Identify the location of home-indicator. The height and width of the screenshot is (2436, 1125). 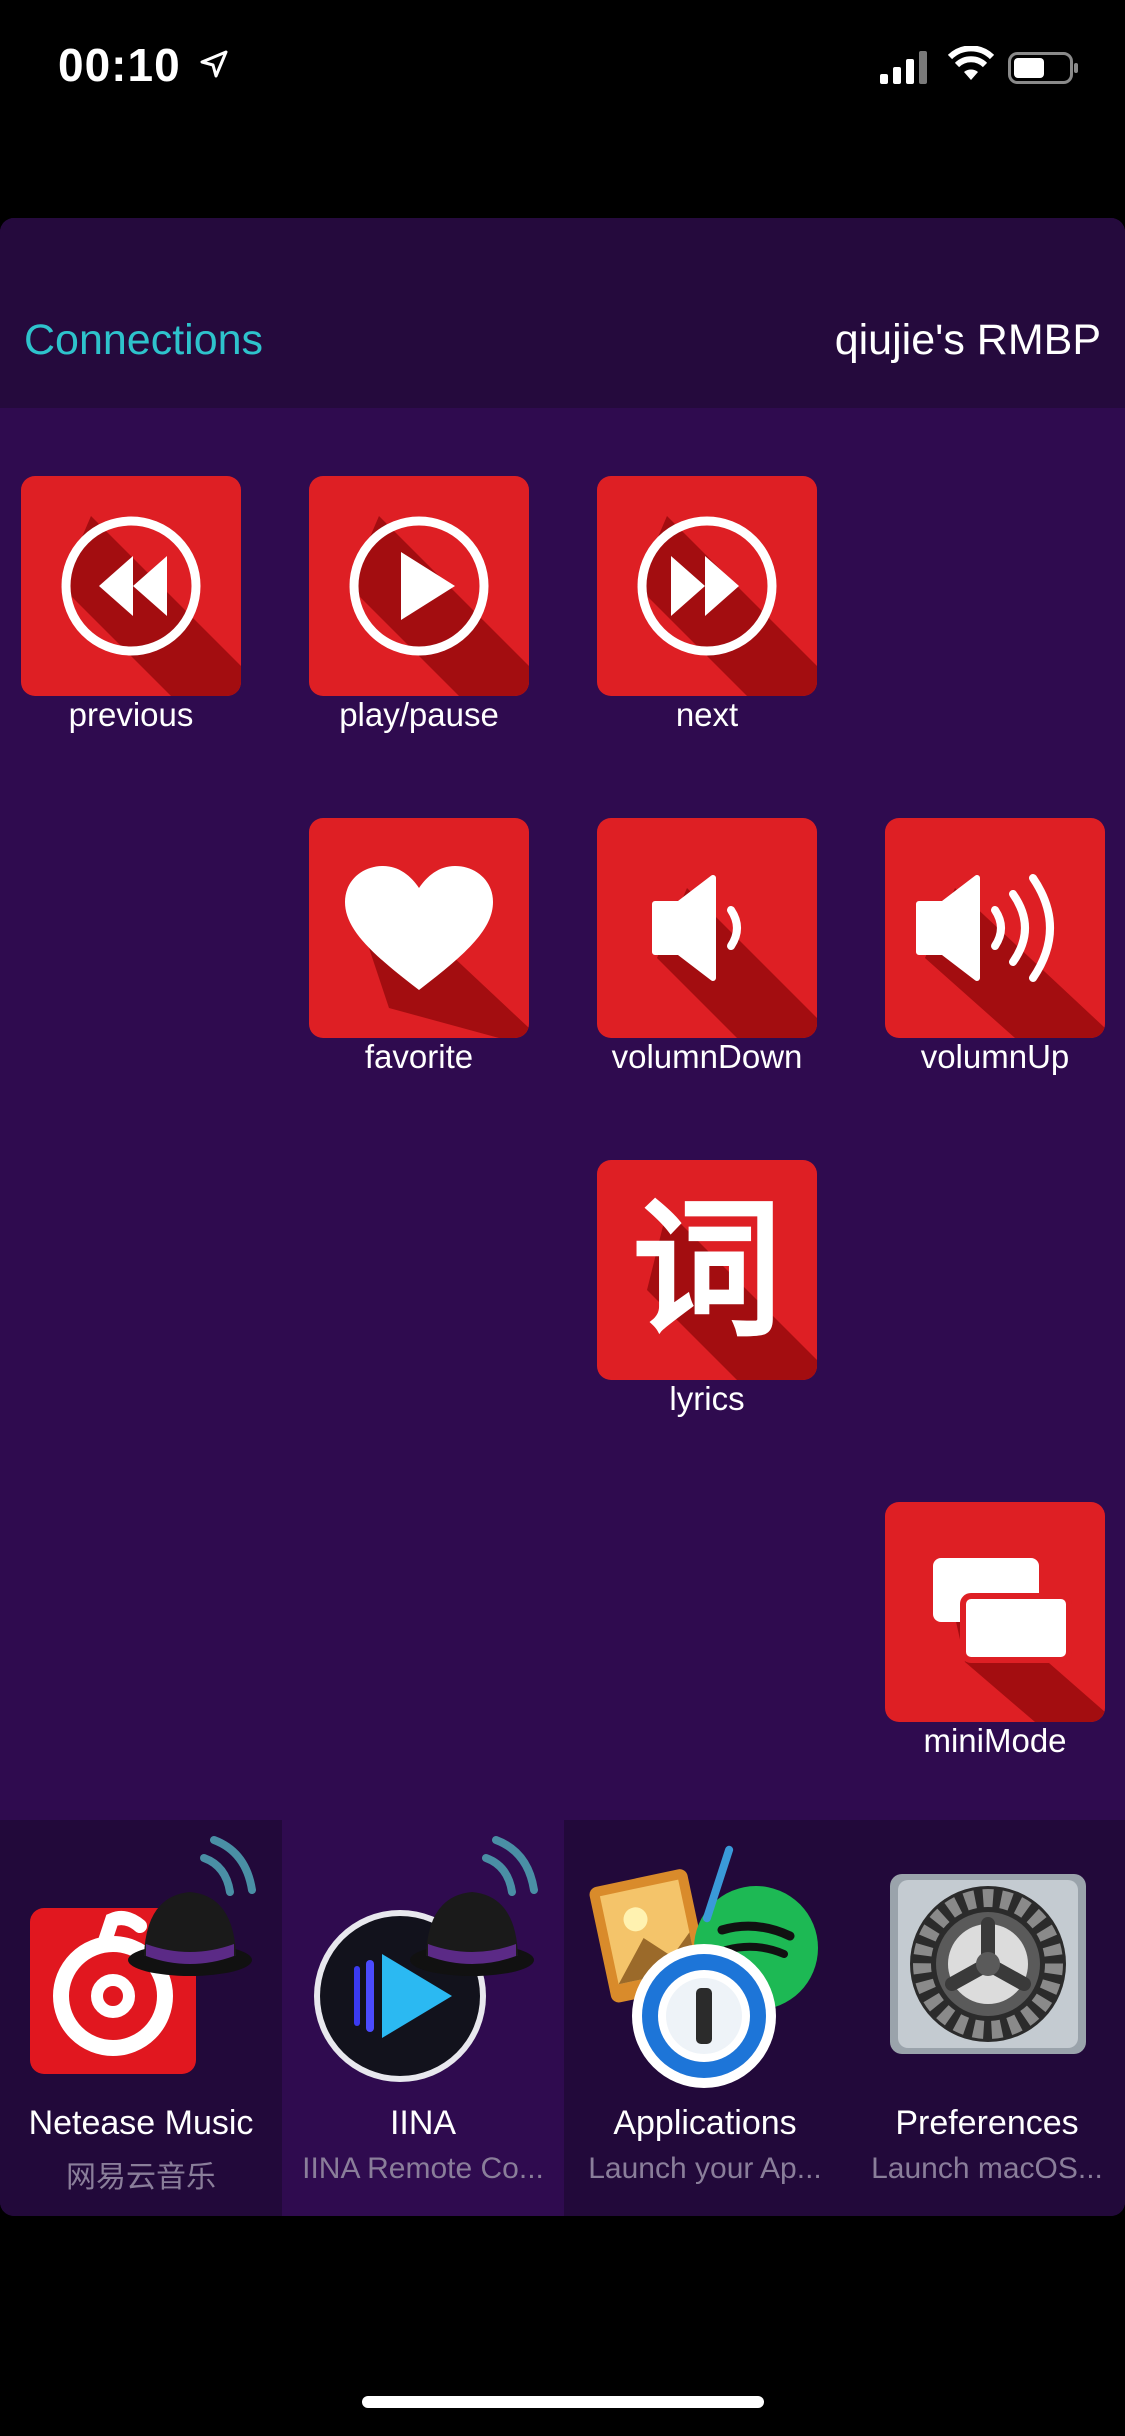
(563, 2402).